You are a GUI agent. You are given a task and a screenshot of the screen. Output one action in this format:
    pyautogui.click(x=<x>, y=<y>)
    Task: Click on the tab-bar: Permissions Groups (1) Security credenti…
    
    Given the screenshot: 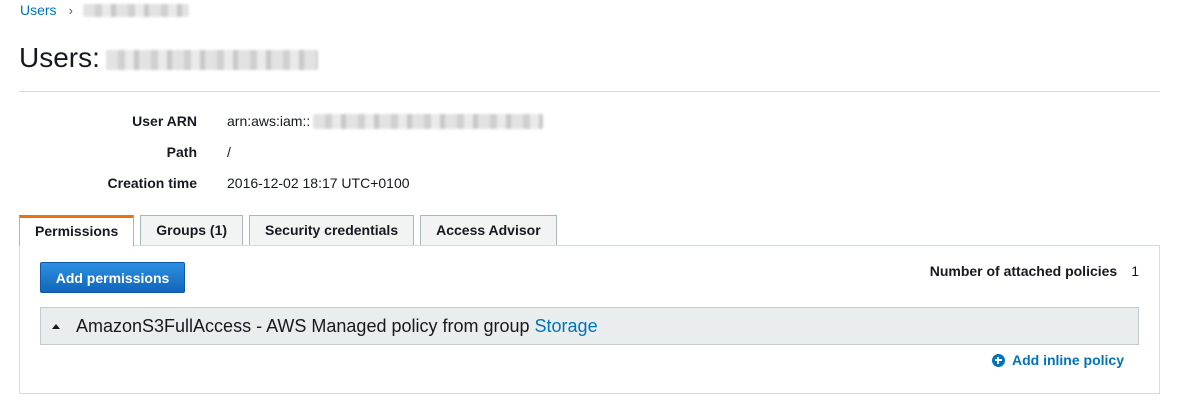 What is the action you would take?
    pyautogui.click(x=291, y=230)
    